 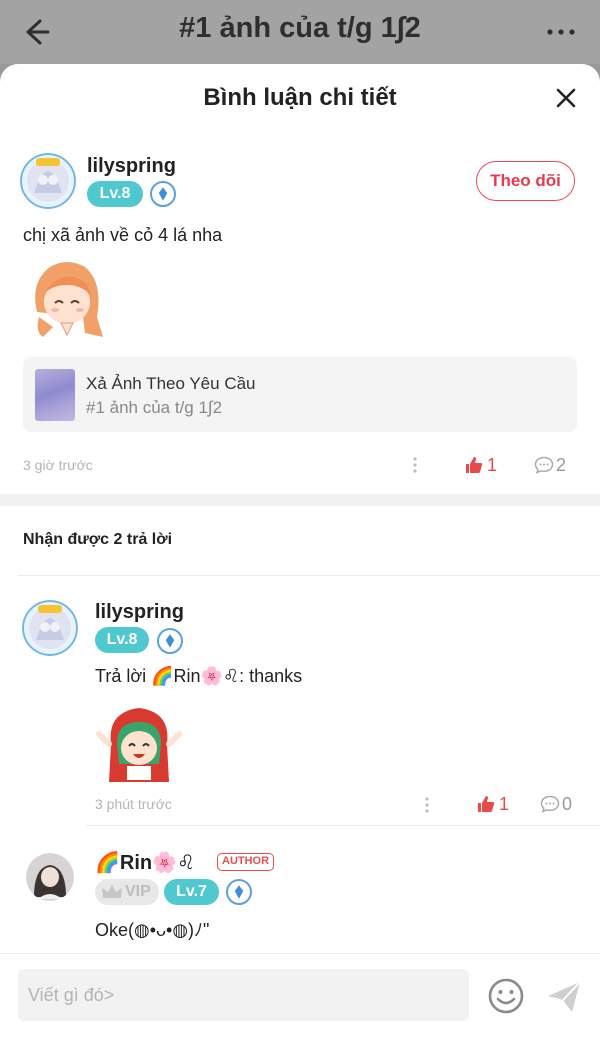 What do you see at coordinates (246, 862) in the screenshot?
I see `author-tag: AUTHOR` at bounding box center [246, 862].